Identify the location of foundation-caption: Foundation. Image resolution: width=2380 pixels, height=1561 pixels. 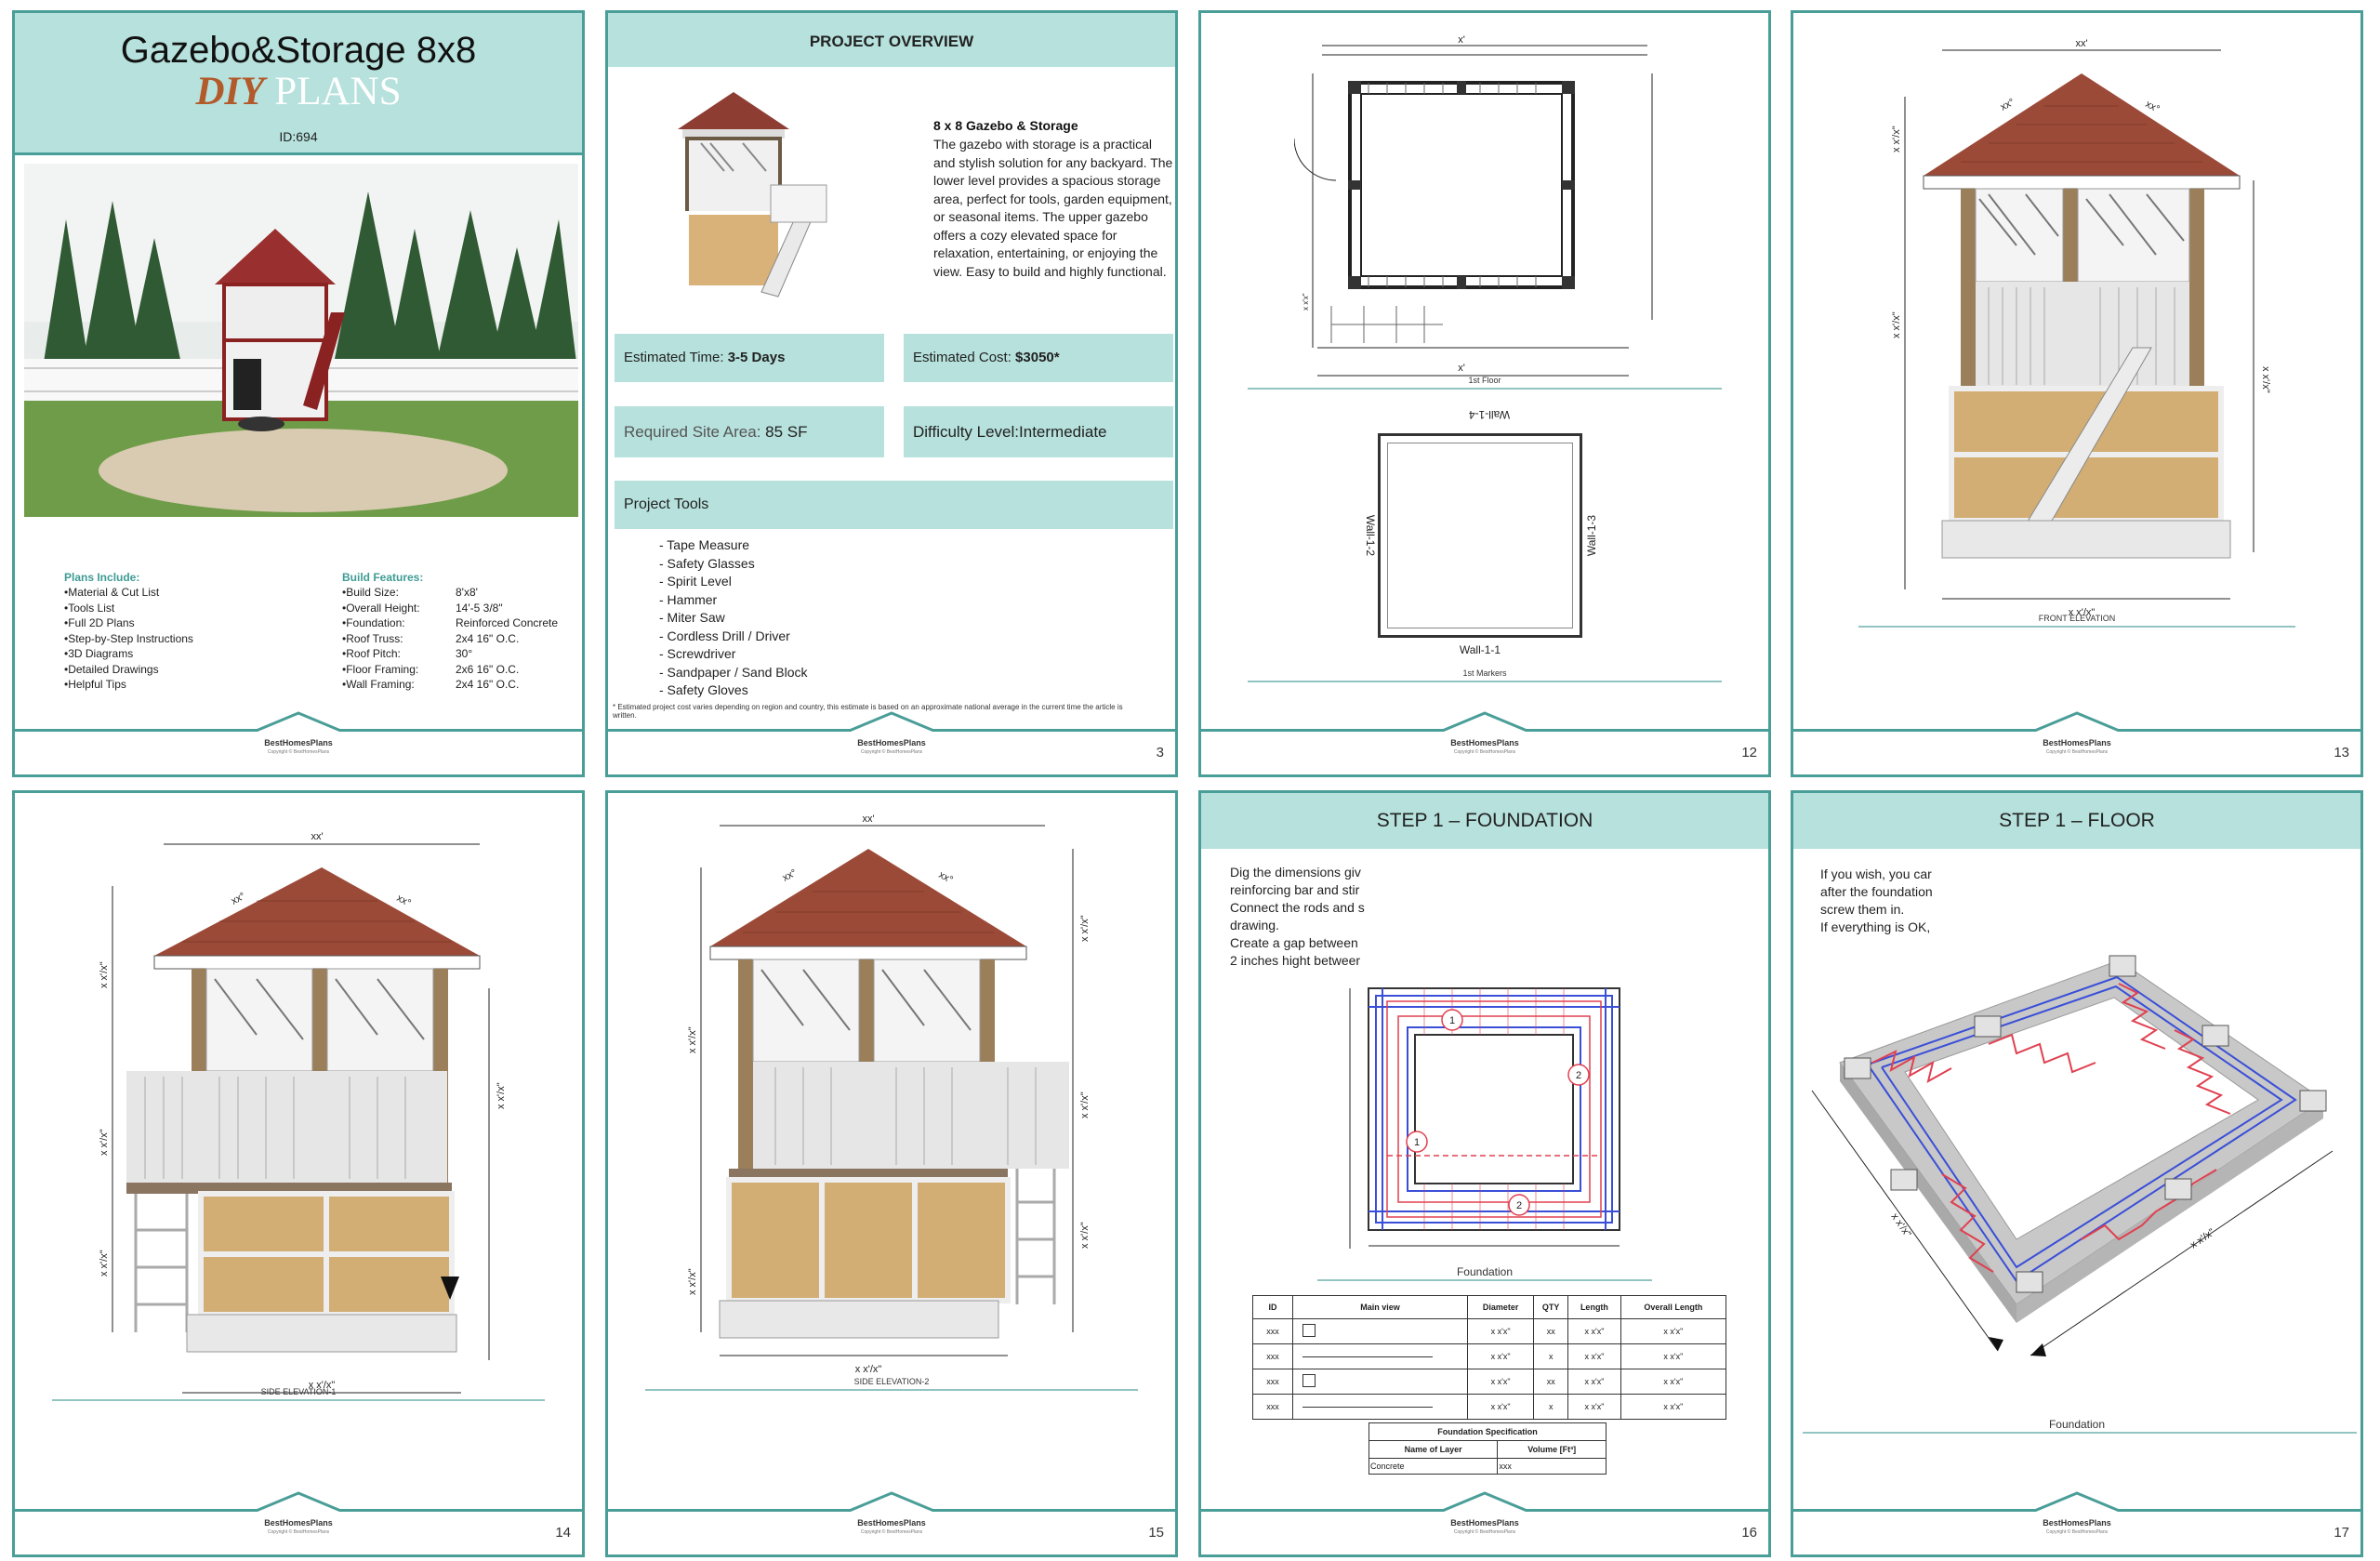
(1485, 1271).